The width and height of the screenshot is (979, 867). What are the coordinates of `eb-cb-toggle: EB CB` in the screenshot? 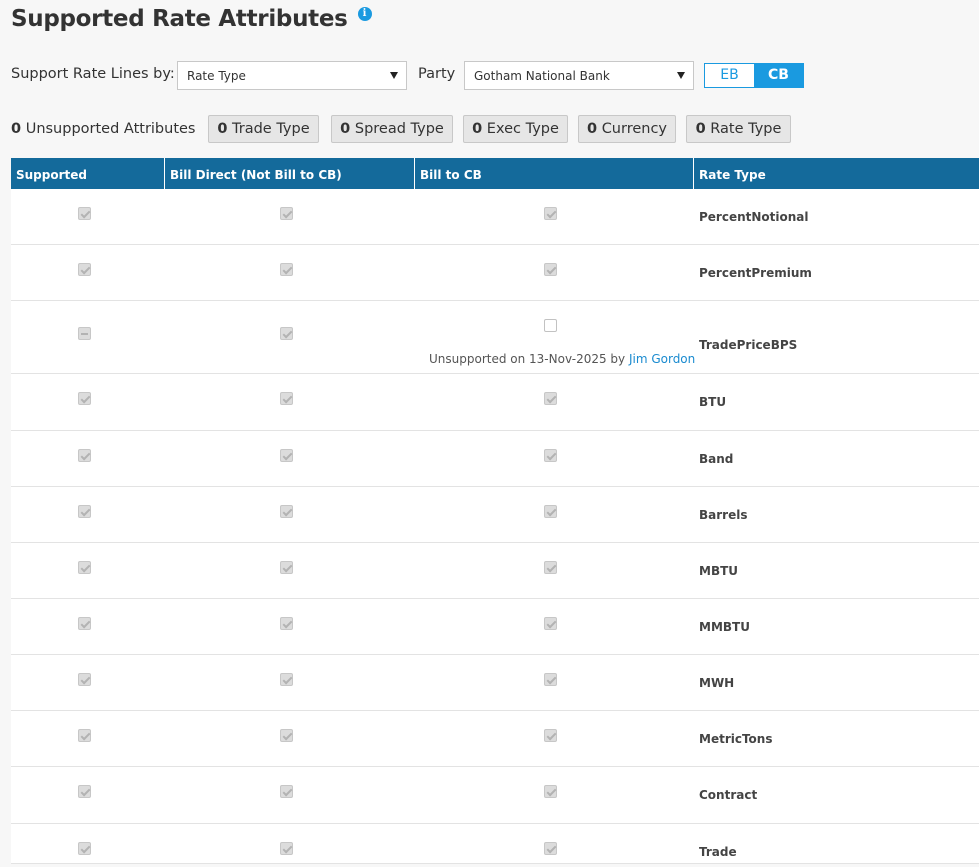 It's located at (754, 75).